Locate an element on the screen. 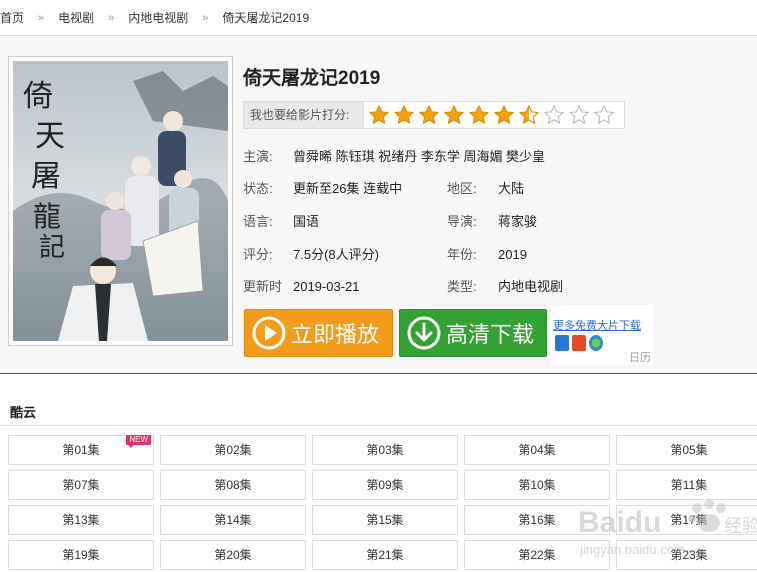  tool-icon-red is located at coordinates (579, 343).